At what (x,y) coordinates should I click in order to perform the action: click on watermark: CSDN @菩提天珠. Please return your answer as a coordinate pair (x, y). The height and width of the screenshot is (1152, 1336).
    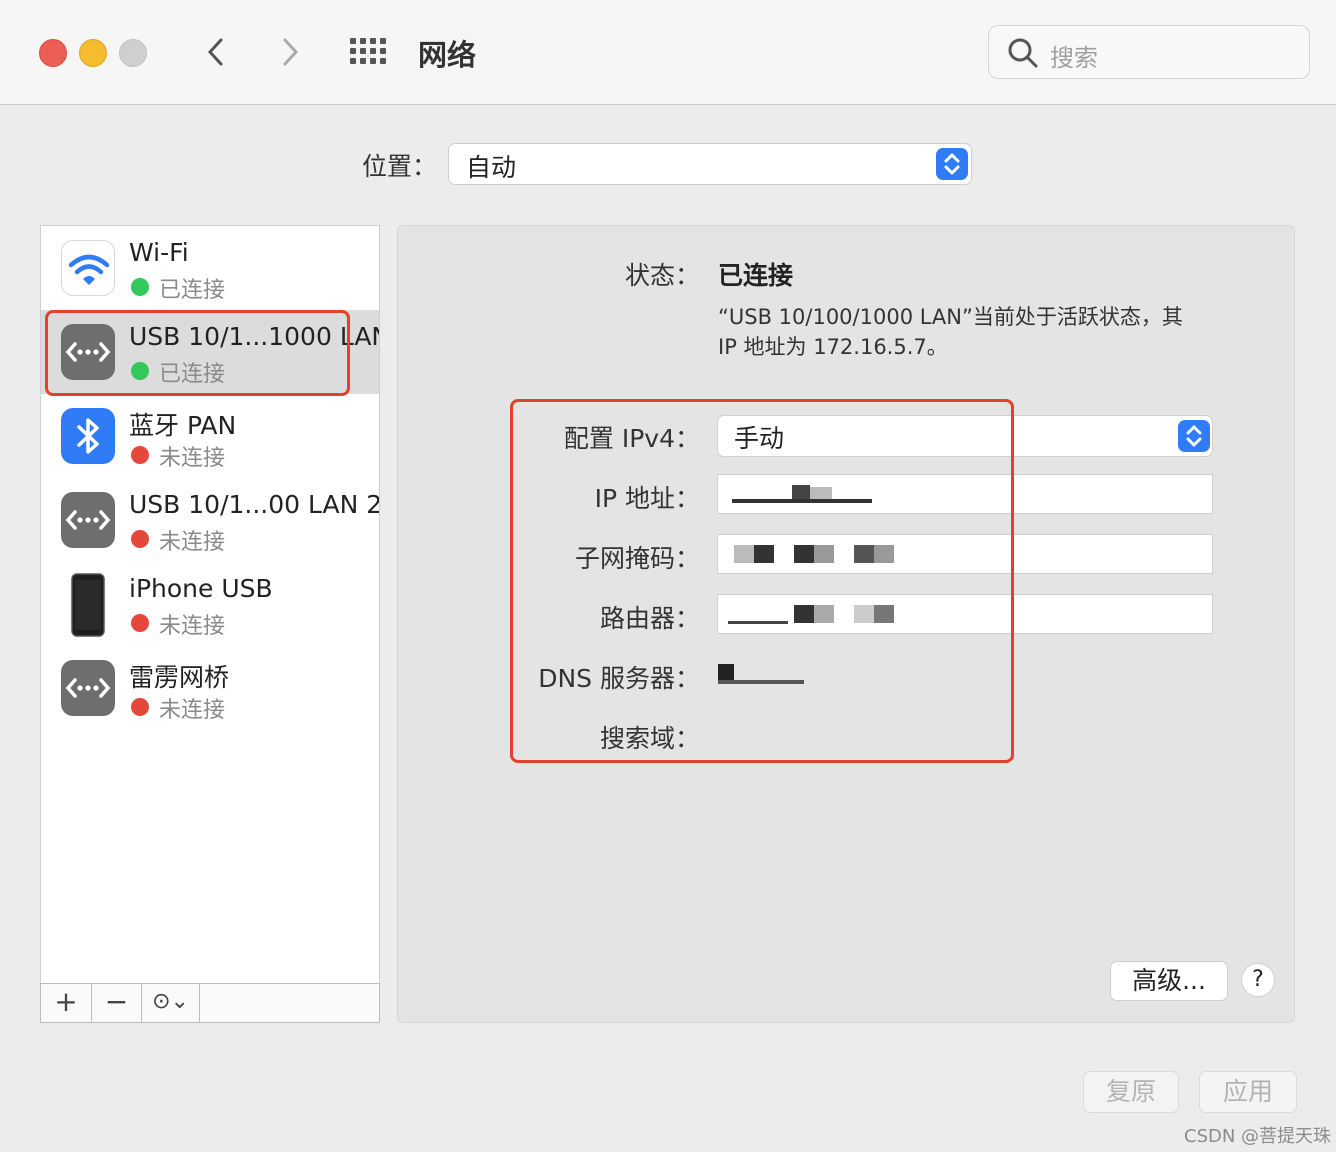
    Looking at the image, I should click on (1258, 1136).